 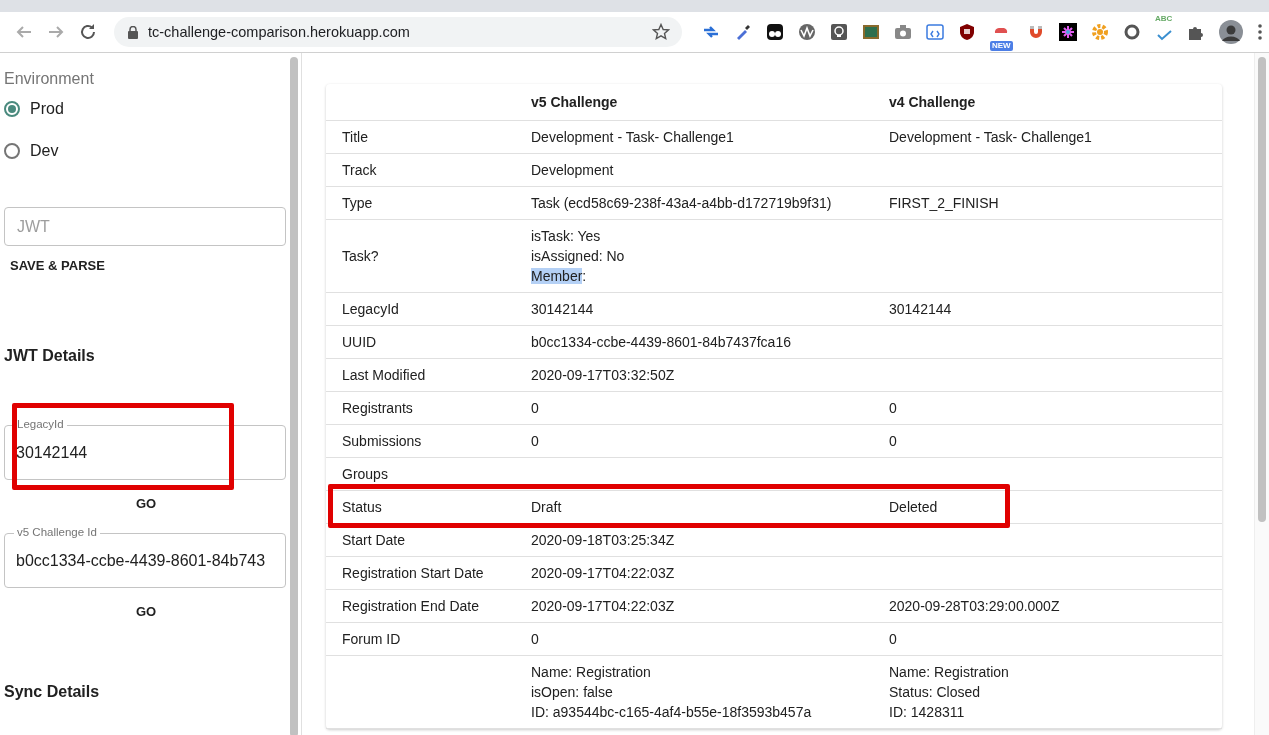 I want to click on section-heading: Sync Details, so click(x=52, y=692).